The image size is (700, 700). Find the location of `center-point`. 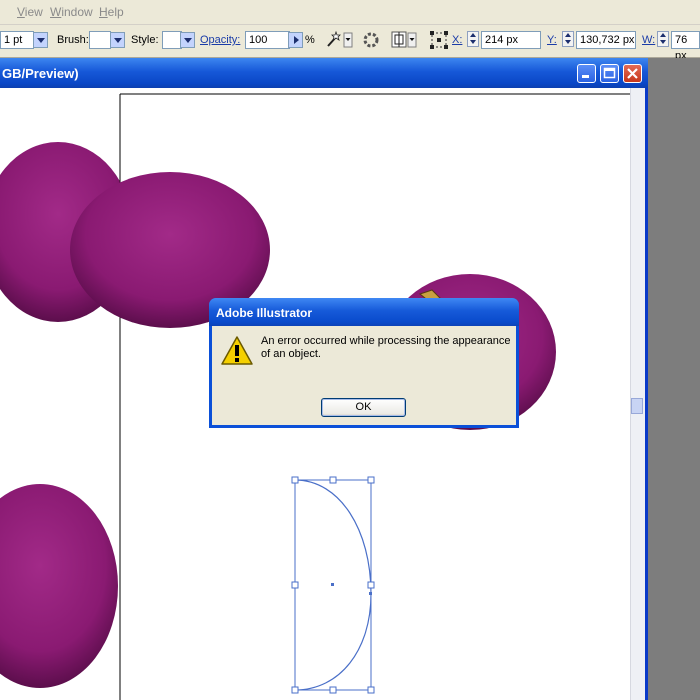

center-point is located at coordinates (332, 584).